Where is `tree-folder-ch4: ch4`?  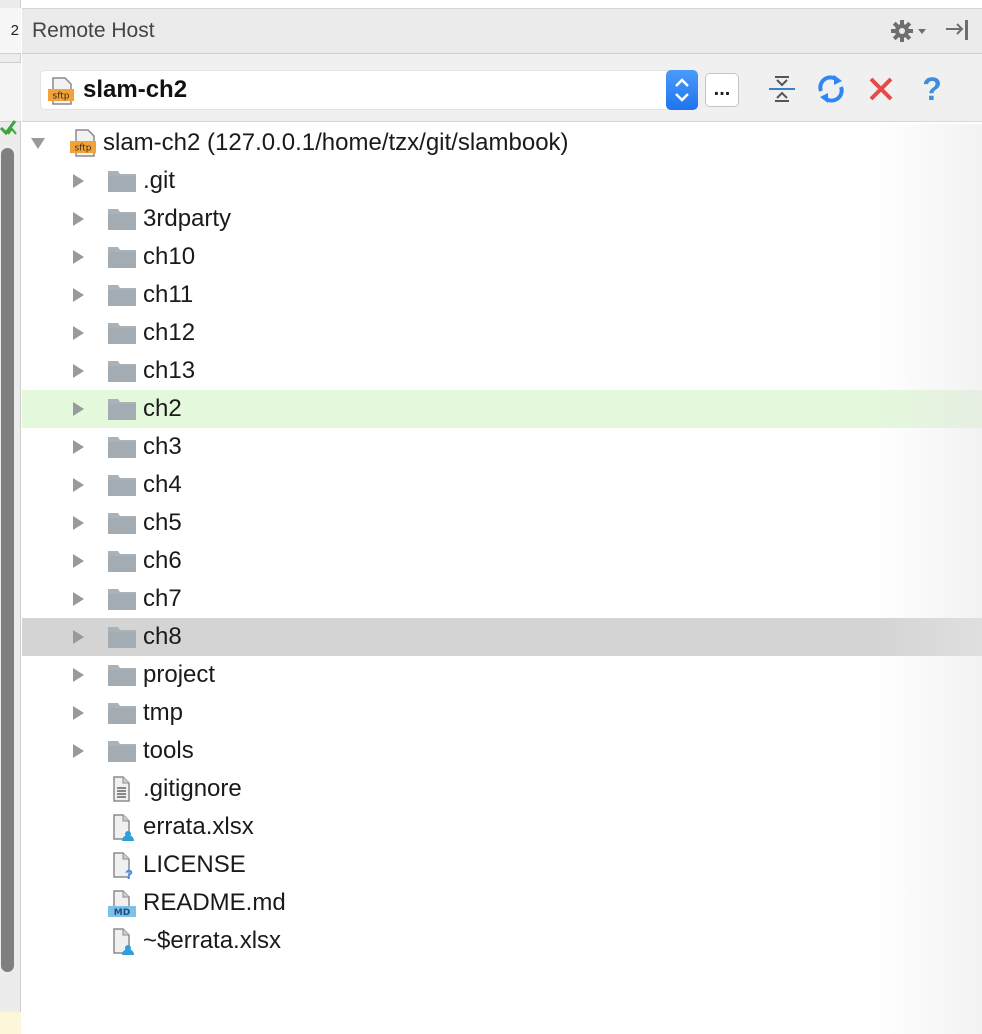
tree-folder-ch4: ch4 is located at coordinates (502, 485).